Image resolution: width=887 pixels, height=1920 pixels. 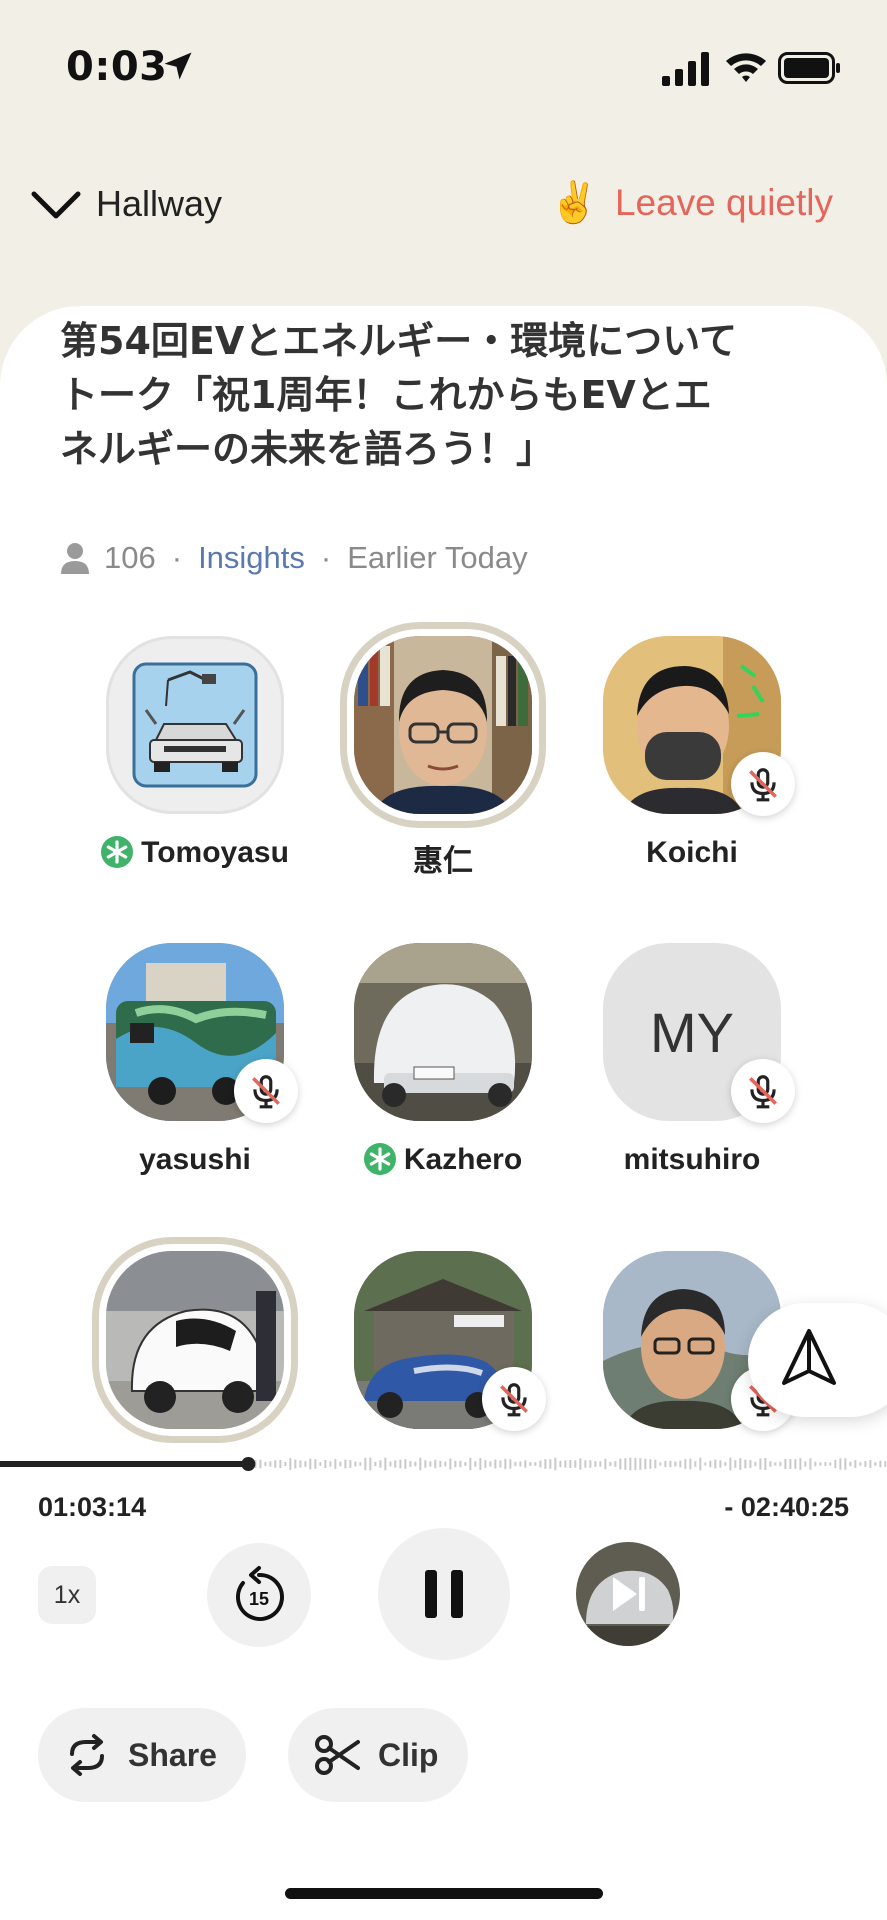 I want to click on progress-knob, so click(x=248, y=1464).